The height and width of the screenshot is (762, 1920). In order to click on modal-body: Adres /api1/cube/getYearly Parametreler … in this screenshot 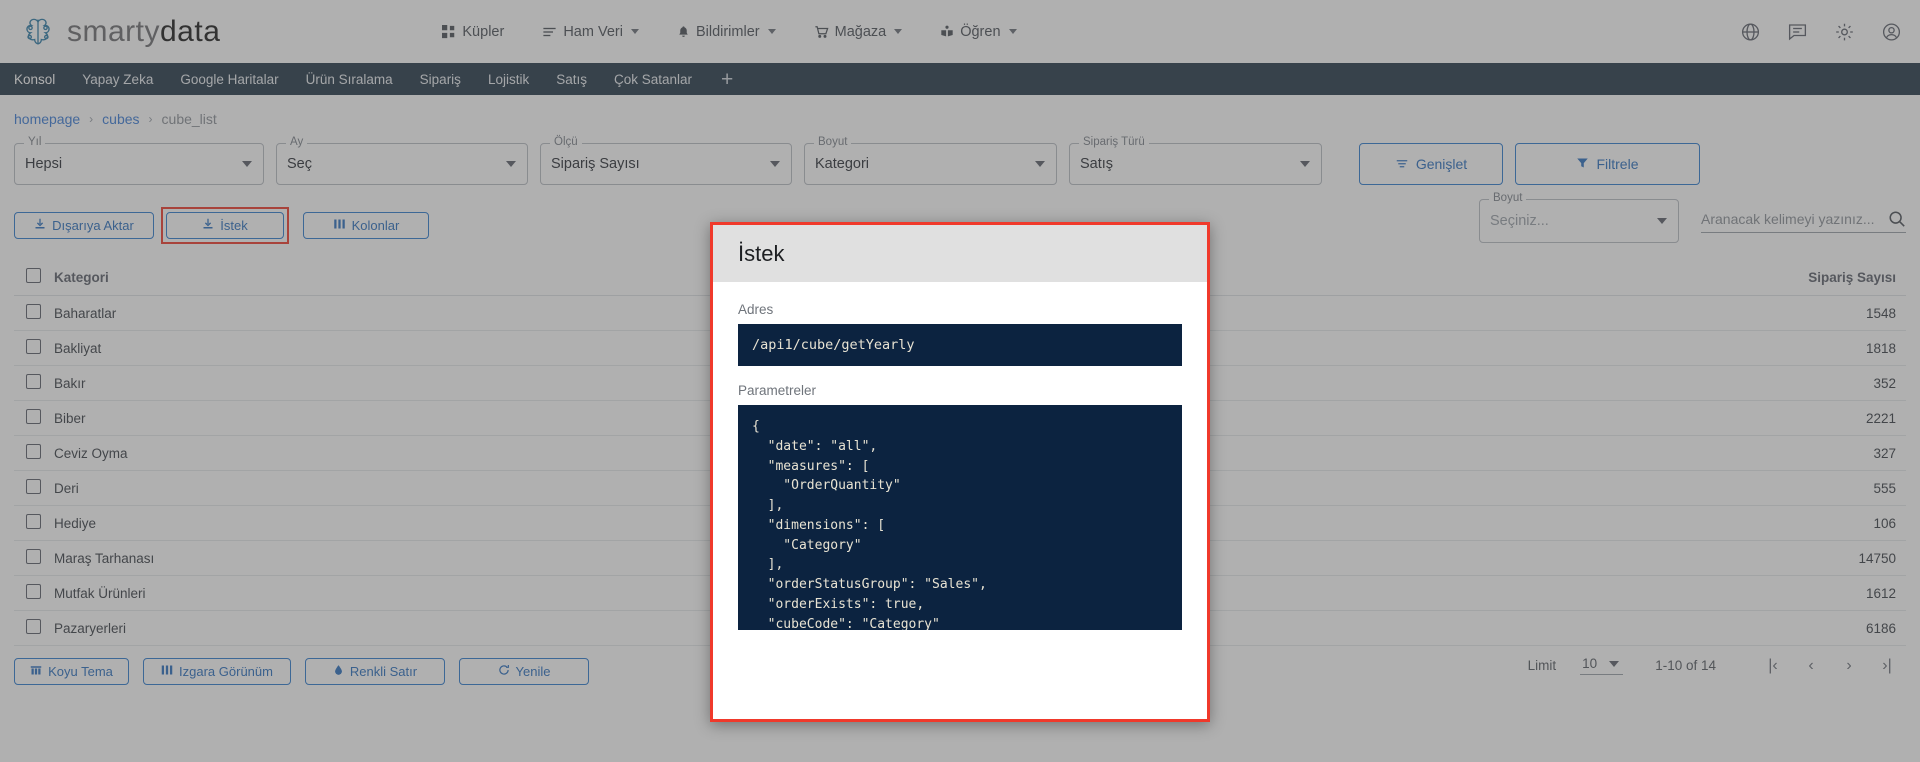, I will do `click(960, 500)`.